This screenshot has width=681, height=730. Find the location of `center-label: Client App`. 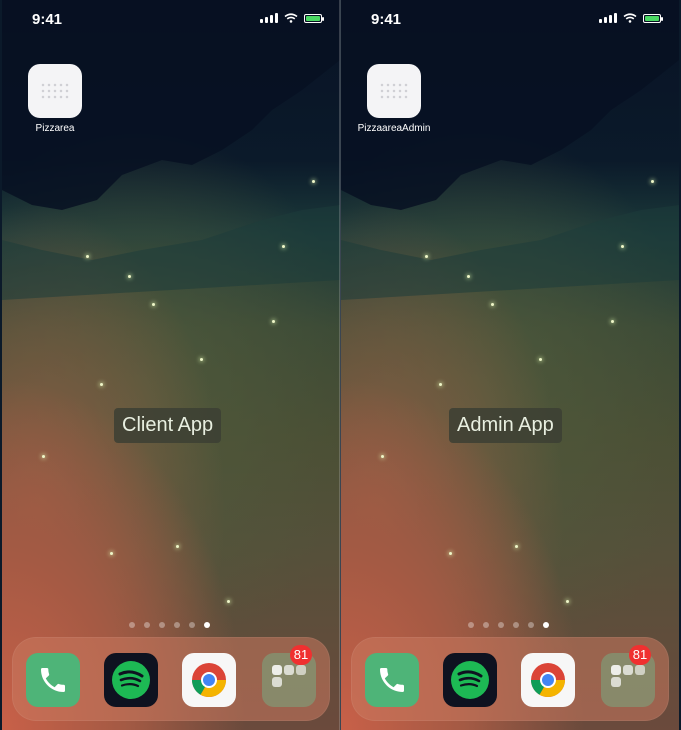

center-label: Client App is located at coordinates (168, 425).